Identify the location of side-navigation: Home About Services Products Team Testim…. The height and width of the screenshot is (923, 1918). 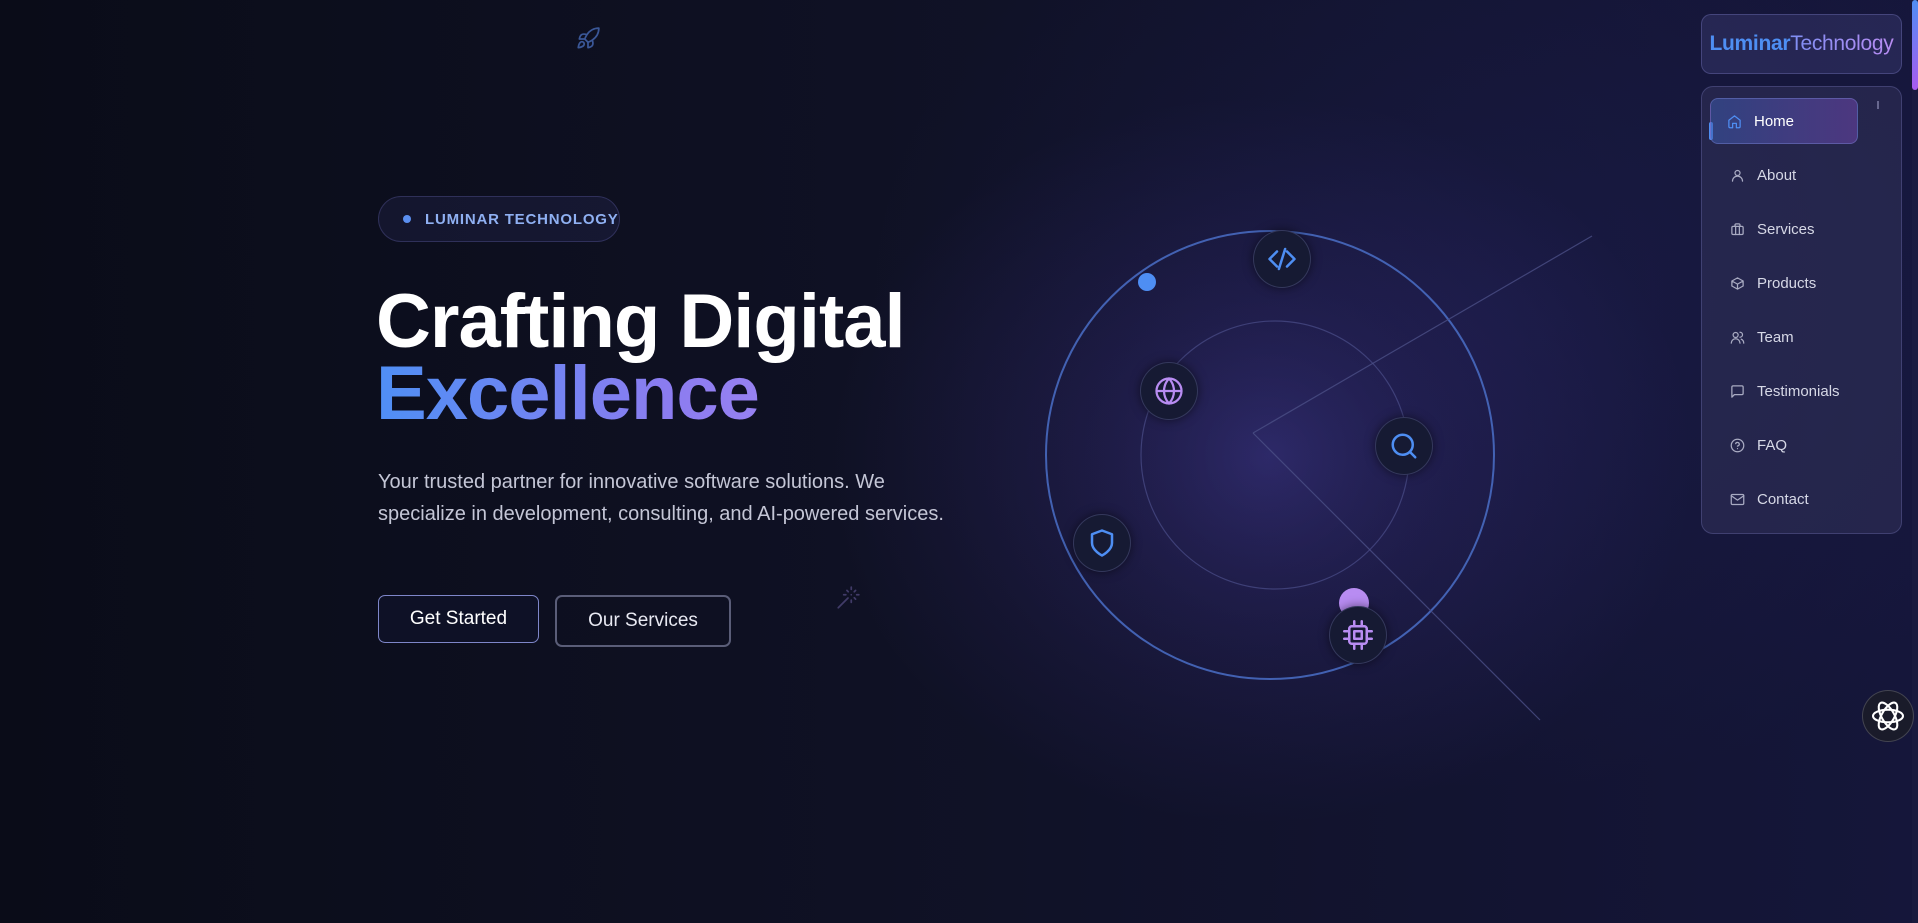
(1801, 310).